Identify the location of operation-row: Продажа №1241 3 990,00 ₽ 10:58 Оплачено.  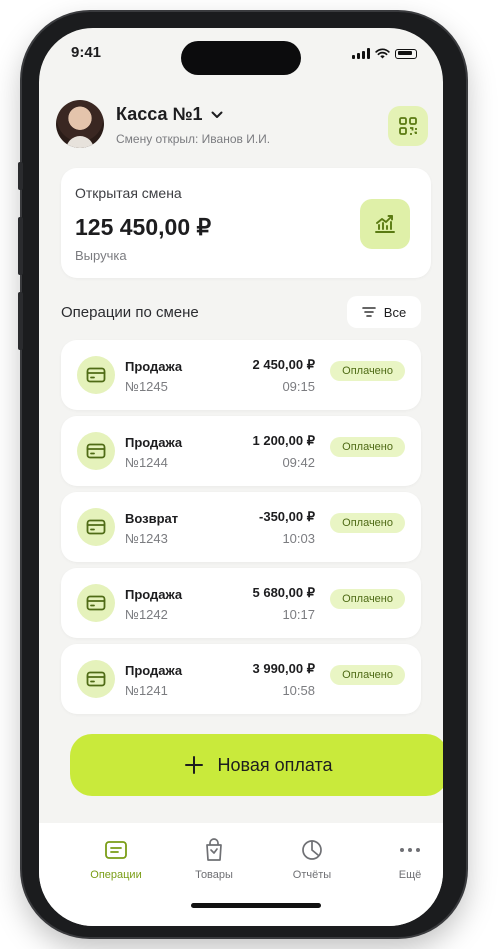
(241, 679).